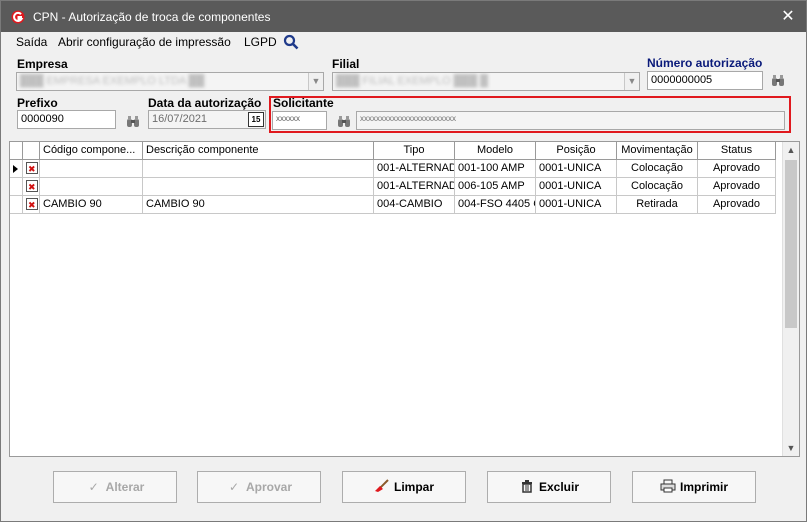  I want to click on current-row-arrow-icon, so click(15, 169).